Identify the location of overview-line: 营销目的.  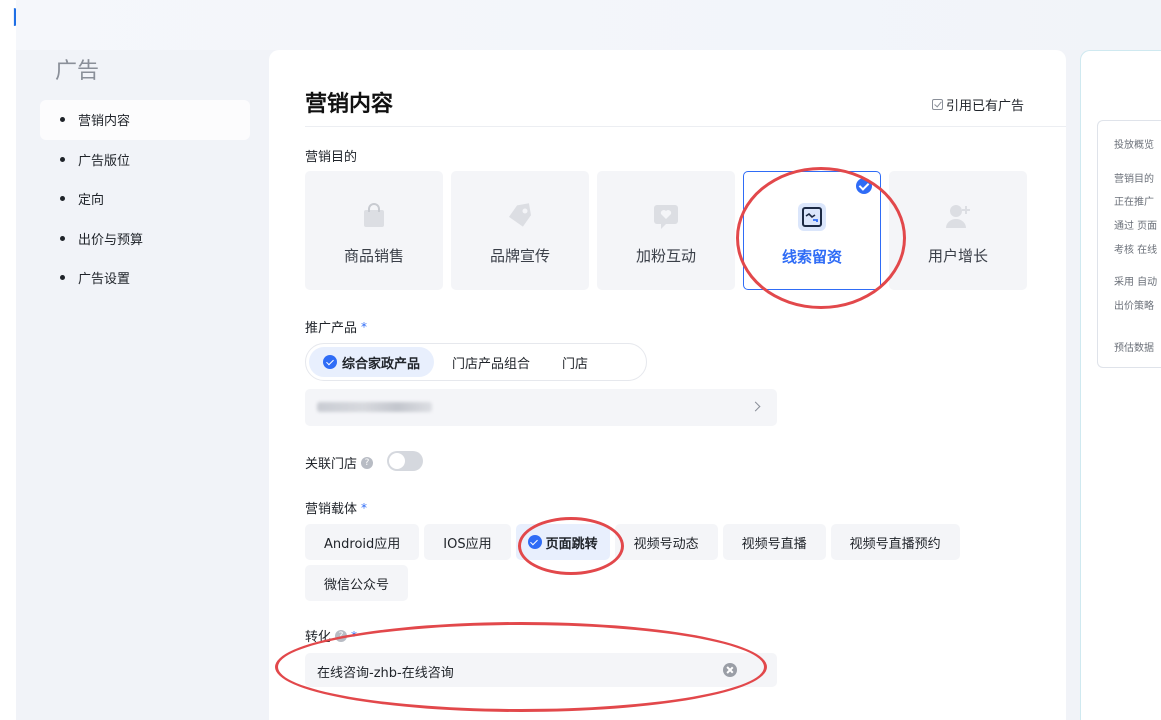
(1134, 179).